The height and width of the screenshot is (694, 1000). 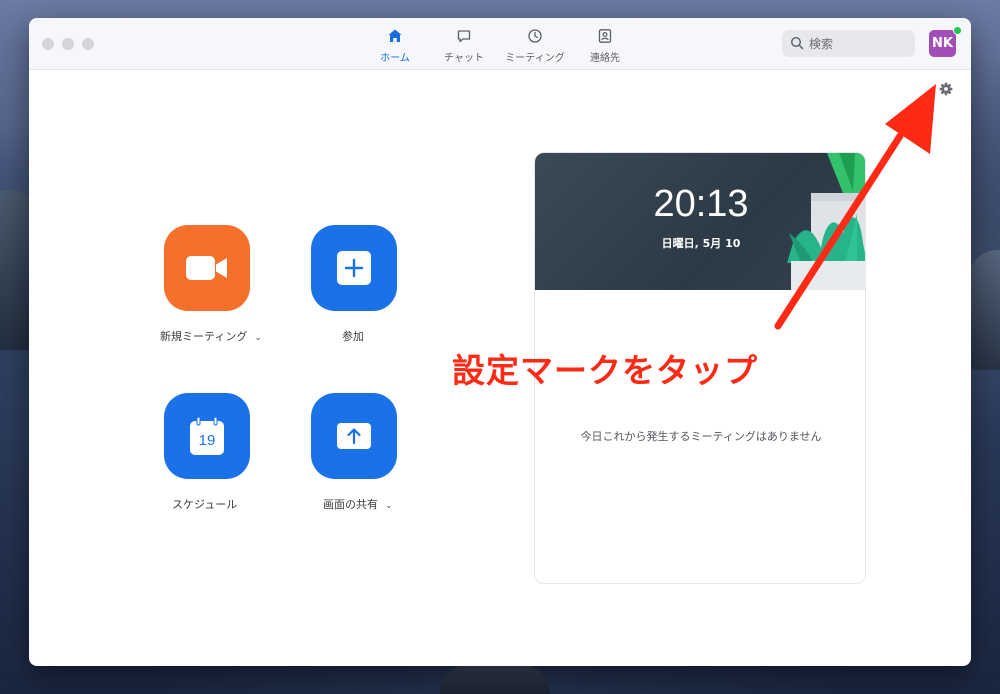 I want to click on zoom-window-button, so click(x=88, y=44).